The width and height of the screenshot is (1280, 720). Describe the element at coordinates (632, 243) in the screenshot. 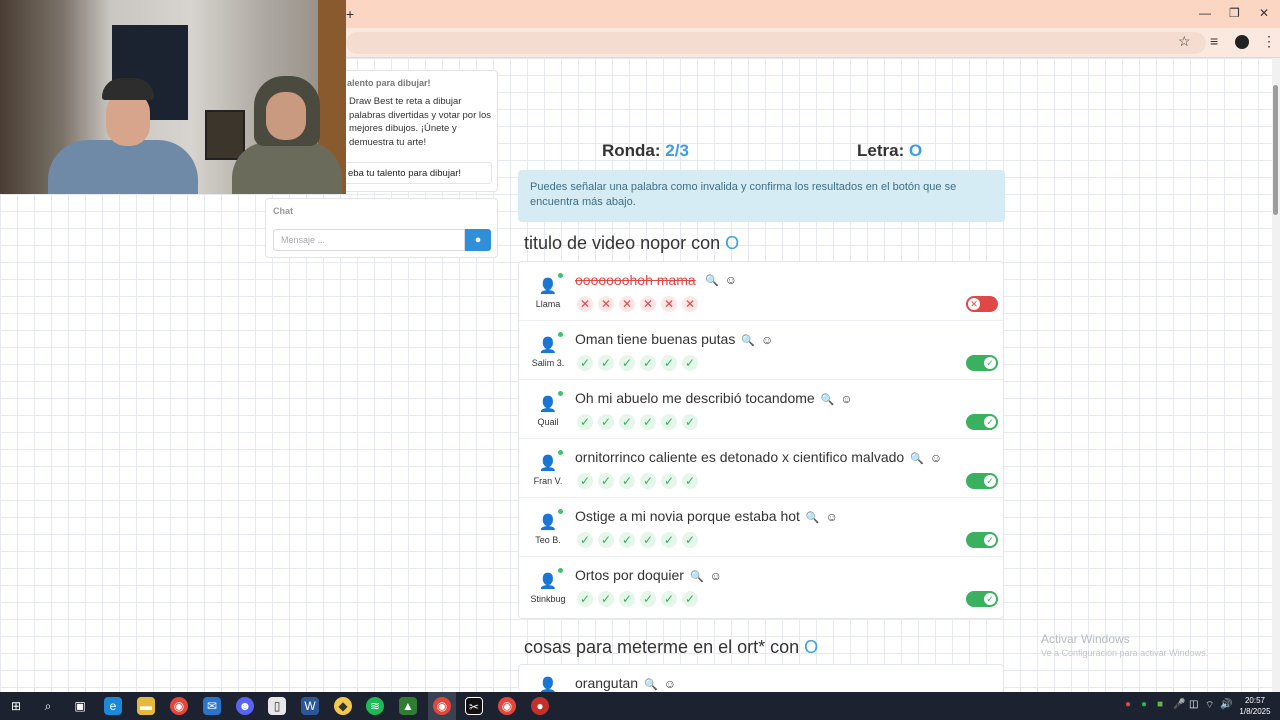

I see `category-title: titulo de video nopor con O` at that location.